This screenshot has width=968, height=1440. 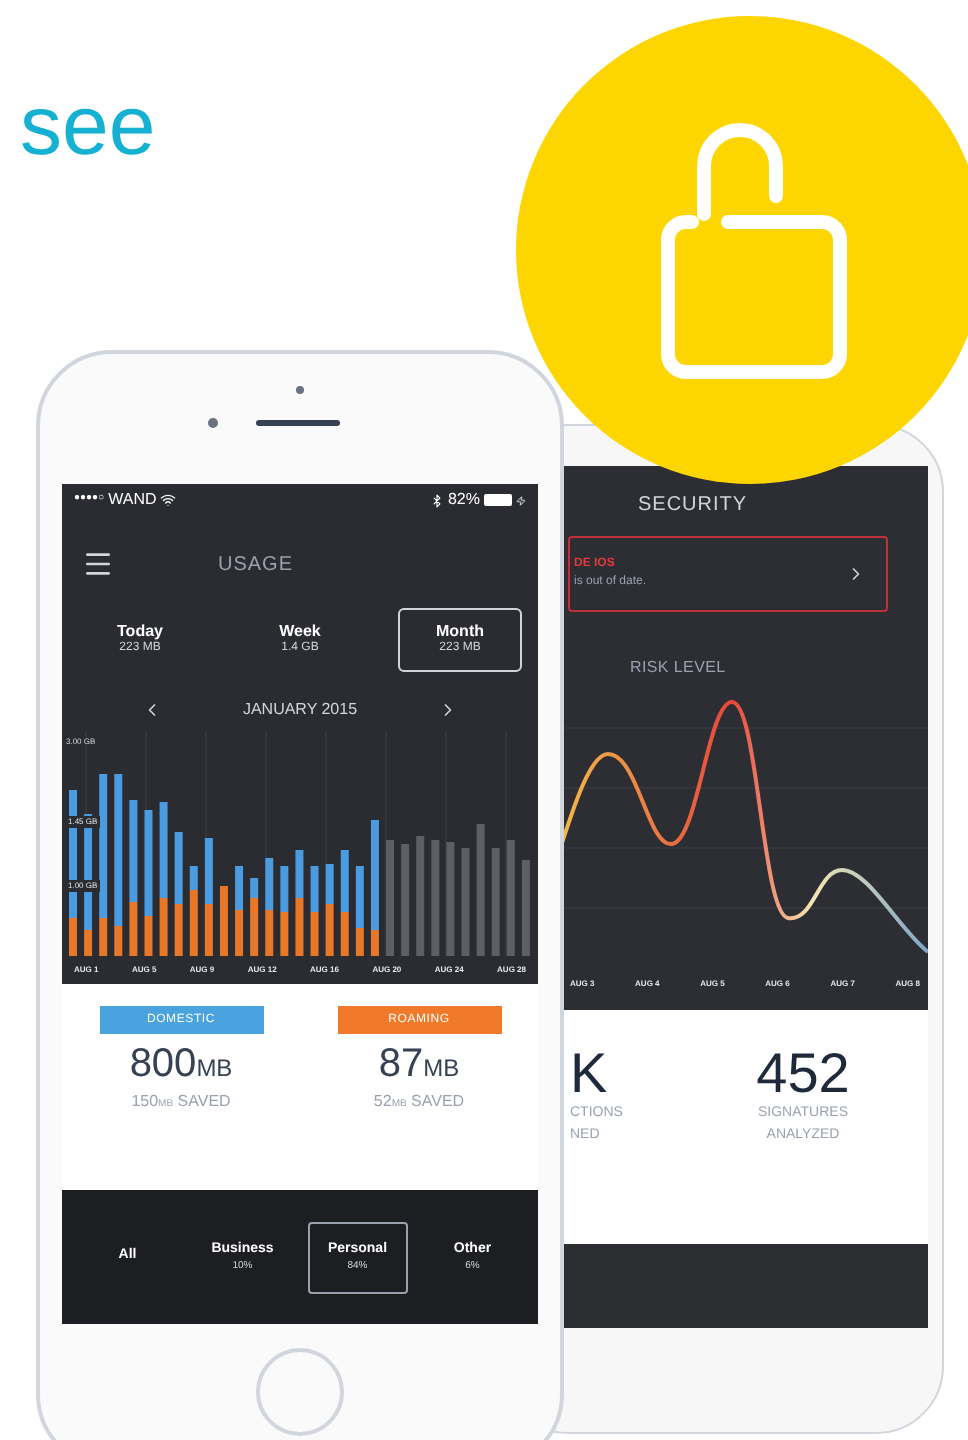 I want to click on battery-percent: 82%, so click(x=463, y=500).